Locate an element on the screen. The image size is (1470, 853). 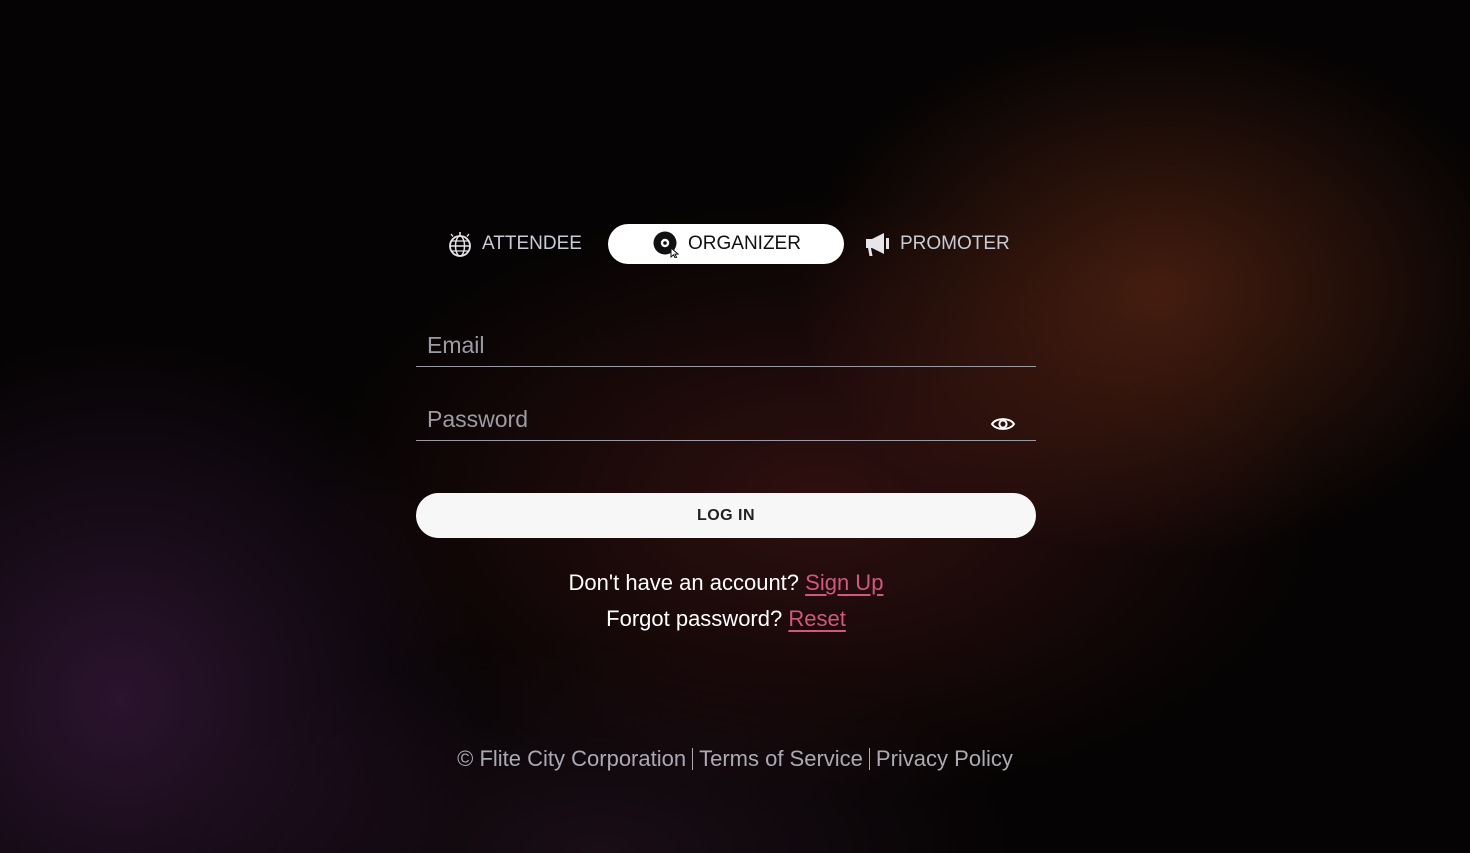
login-button: LOG IN is located at coordinates (726, 515).